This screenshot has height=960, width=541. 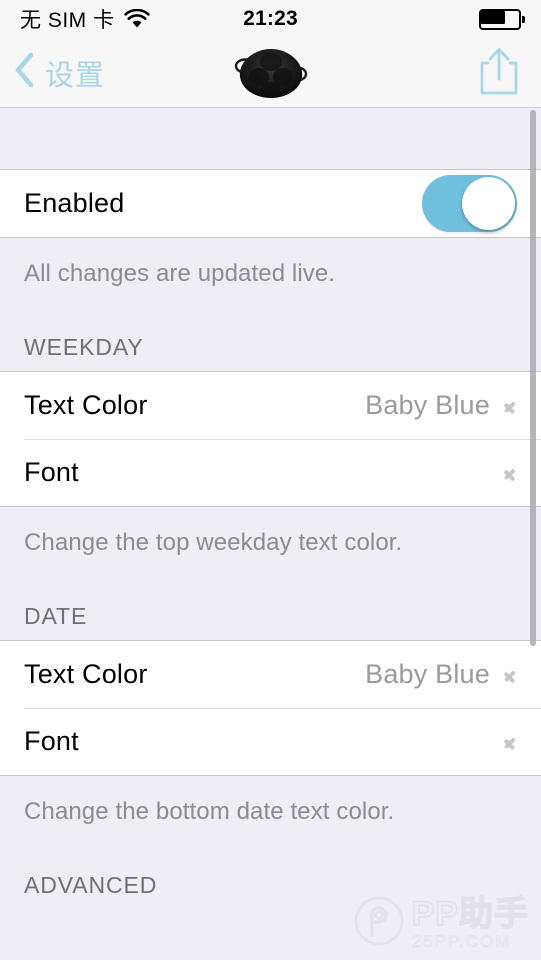 What do you see at coordinates (270, 598) in the screenshot?
I see `section-header-date: DATE` at bounding box center [270, 598].